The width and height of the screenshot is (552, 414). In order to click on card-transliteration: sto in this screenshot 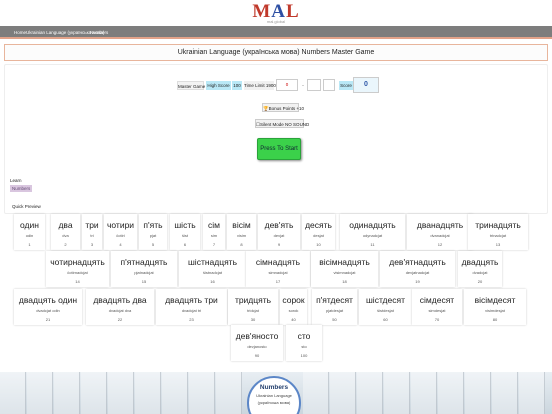, I will do `click(304, 346)`.